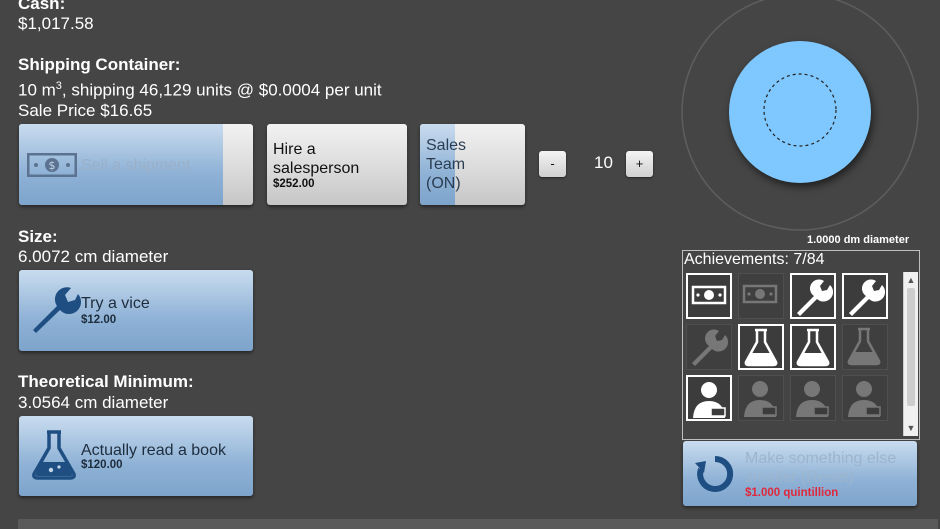 The image size is (940, 529). I want to click on sales-team-label: Sales Team (ON), so click(446, 164).